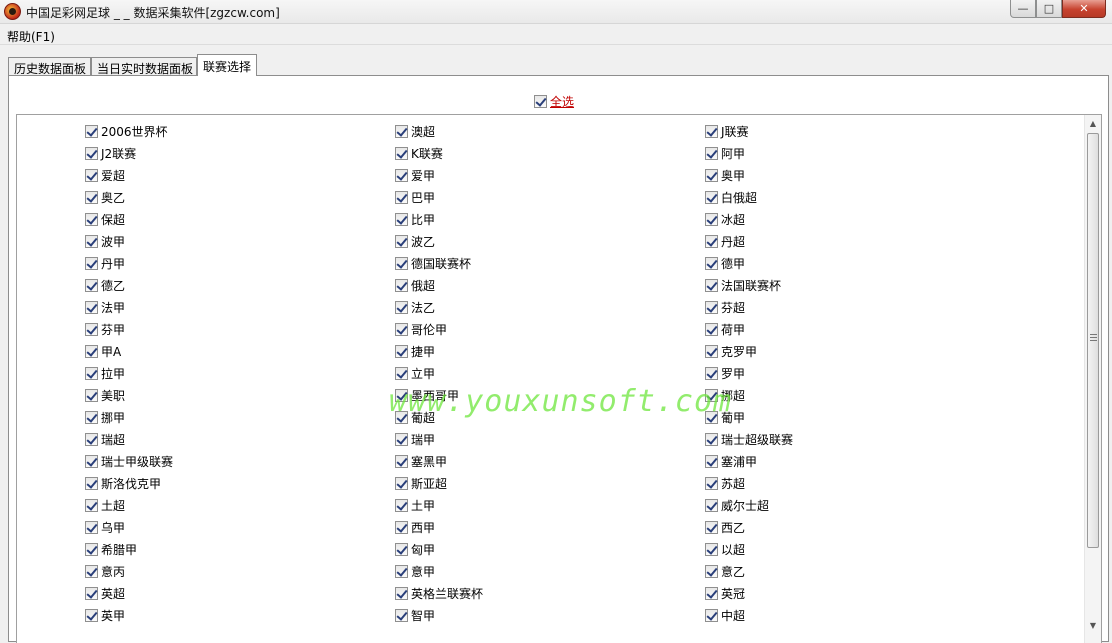 Image resolution: width=1112 pixels, height=643 pixels. I want to click on league-checkbox-item: 土超, so click(105, 505).